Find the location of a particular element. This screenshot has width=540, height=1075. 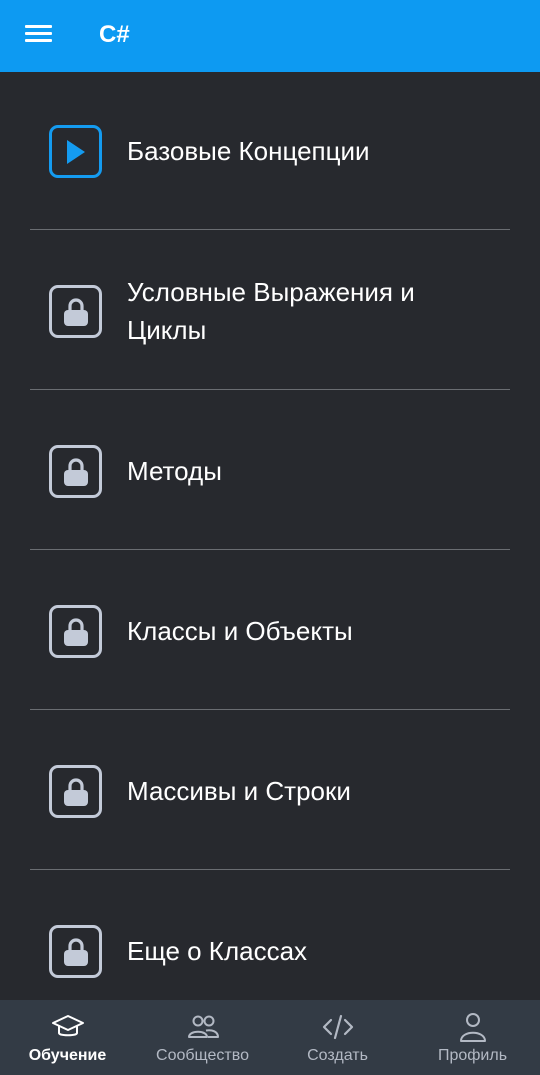

nav-tab-create: Создать is located at coordinates (337, 1037).